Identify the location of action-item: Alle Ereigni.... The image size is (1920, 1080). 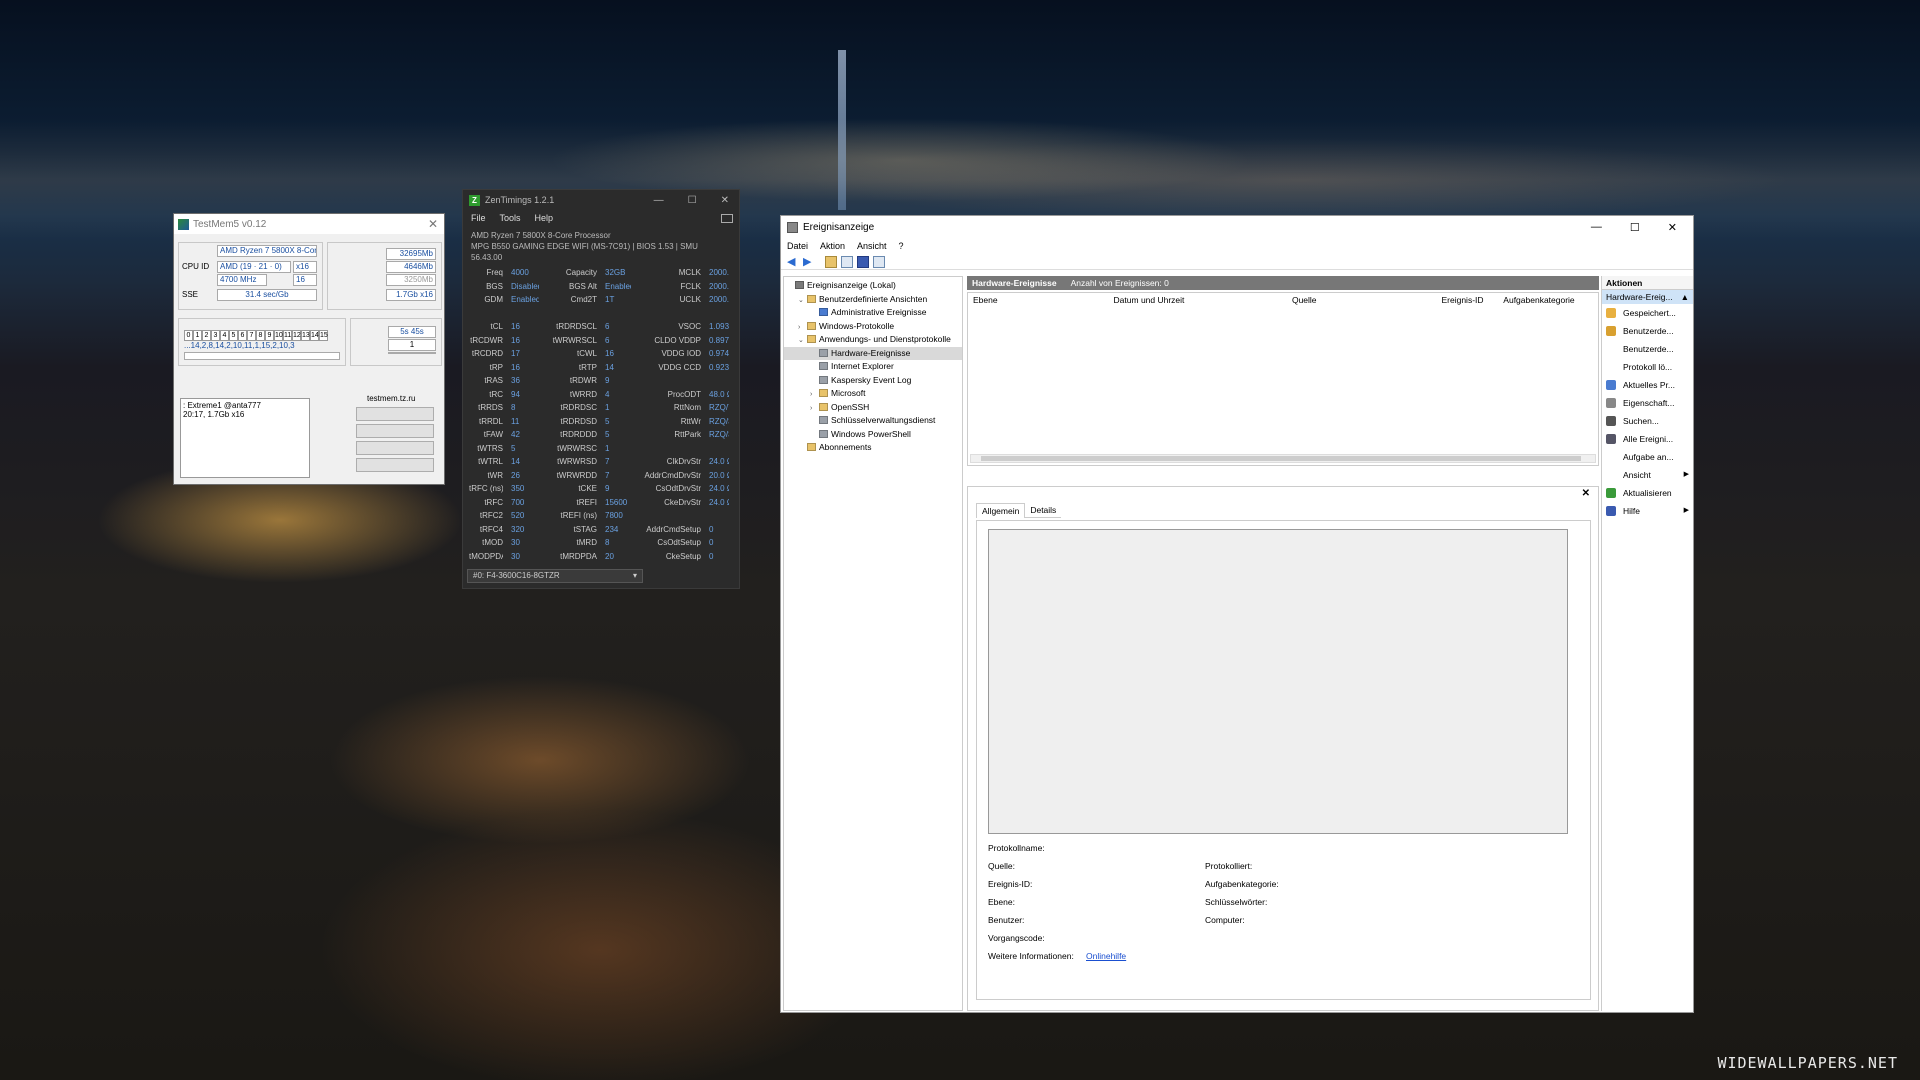
(1647, 439).